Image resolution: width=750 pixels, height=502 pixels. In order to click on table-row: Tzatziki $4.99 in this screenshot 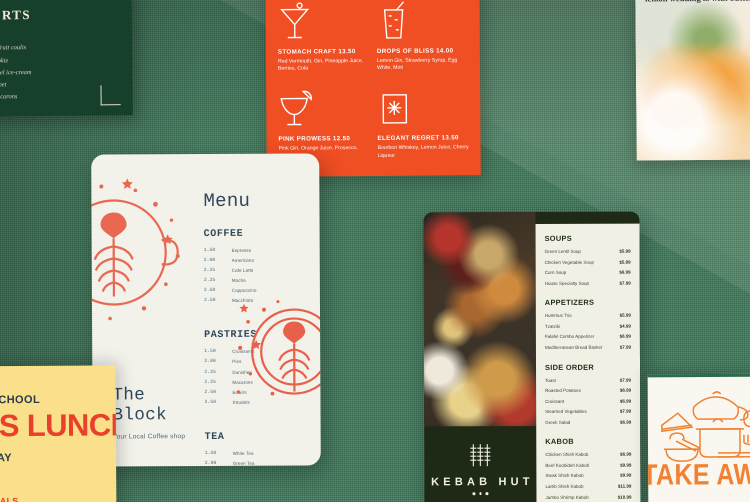, I will do `click(588, 326)`.